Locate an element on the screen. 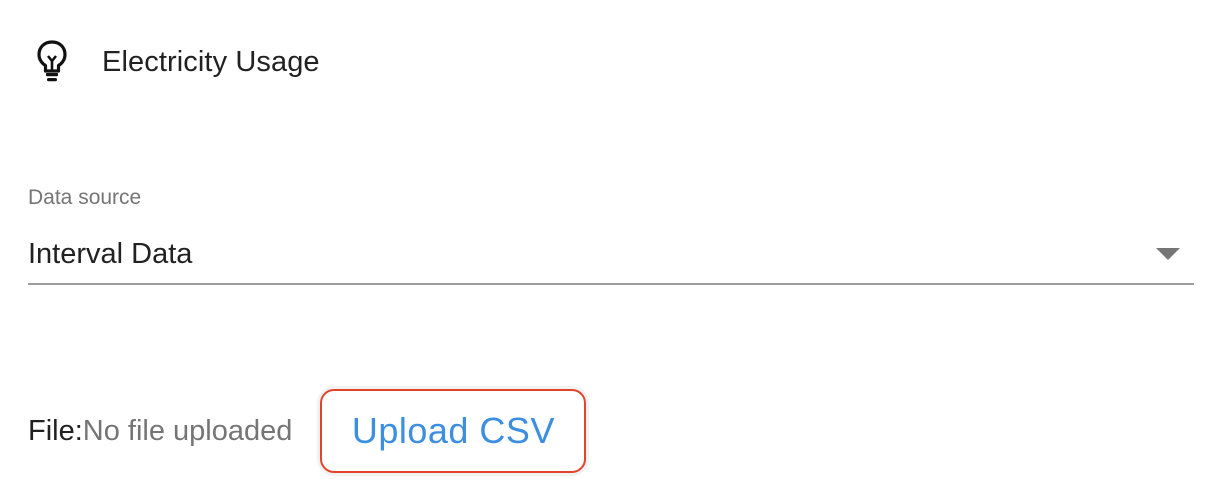 Image resolution: width=1230 pixels, height=504 pixels. dropdown-arrow-icon is located at coordinates (1168, 254).